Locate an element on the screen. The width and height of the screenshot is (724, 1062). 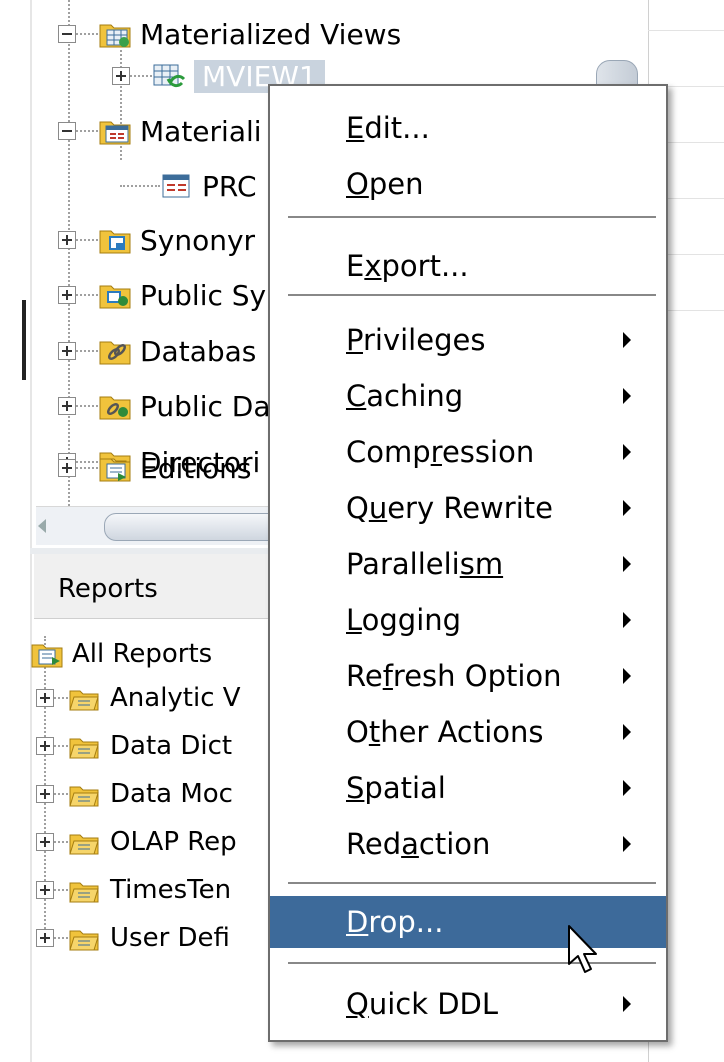
menu-item-query-rewrite: Query Rewrite is located at coordinates (468, 508).